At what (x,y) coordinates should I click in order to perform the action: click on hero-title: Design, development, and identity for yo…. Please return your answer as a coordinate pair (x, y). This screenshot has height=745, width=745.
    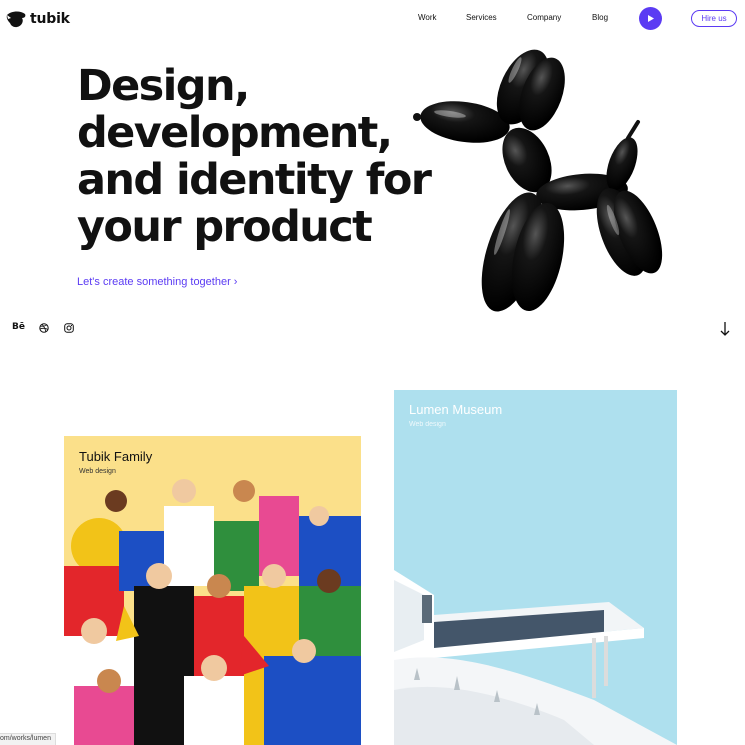
    Looking at the image, I should click on (254, 156).